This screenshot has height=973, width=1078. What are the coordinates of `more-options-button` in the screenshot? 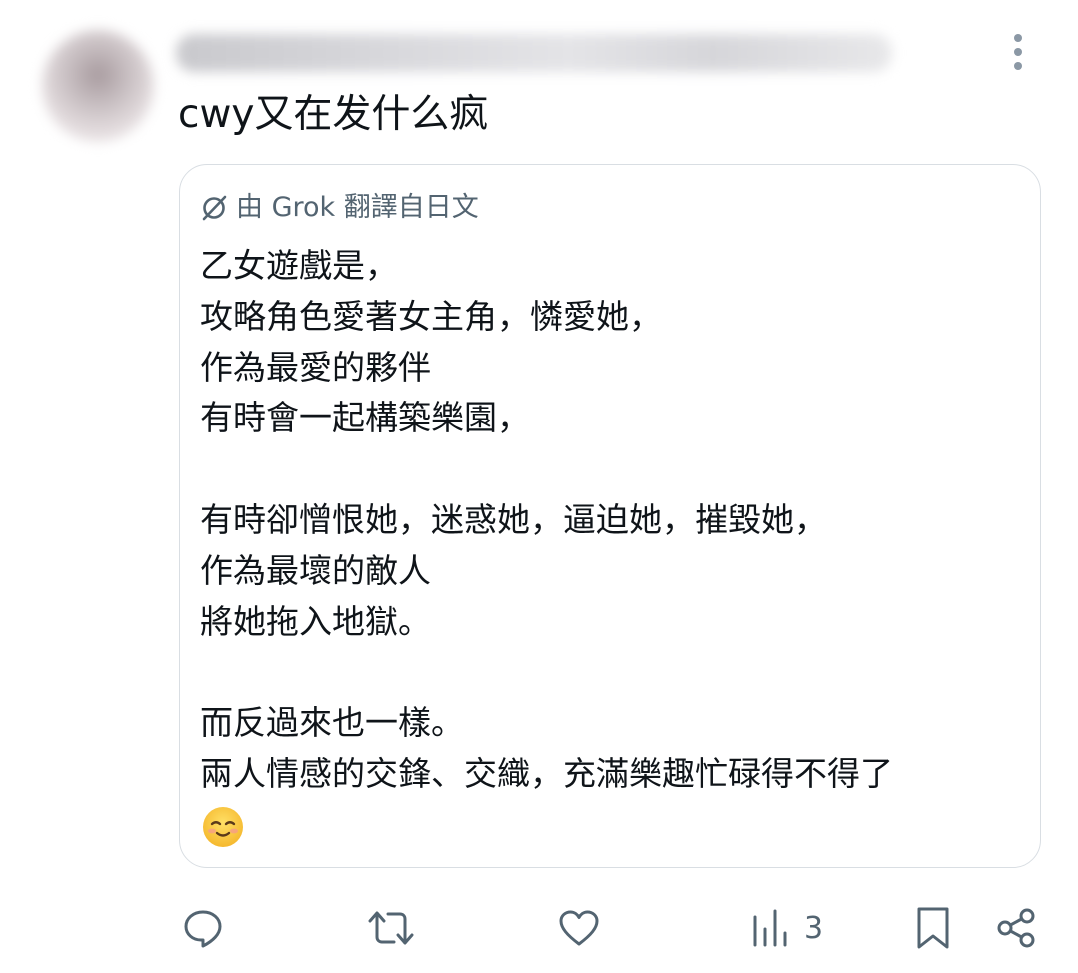 It's located at (1018, 52).